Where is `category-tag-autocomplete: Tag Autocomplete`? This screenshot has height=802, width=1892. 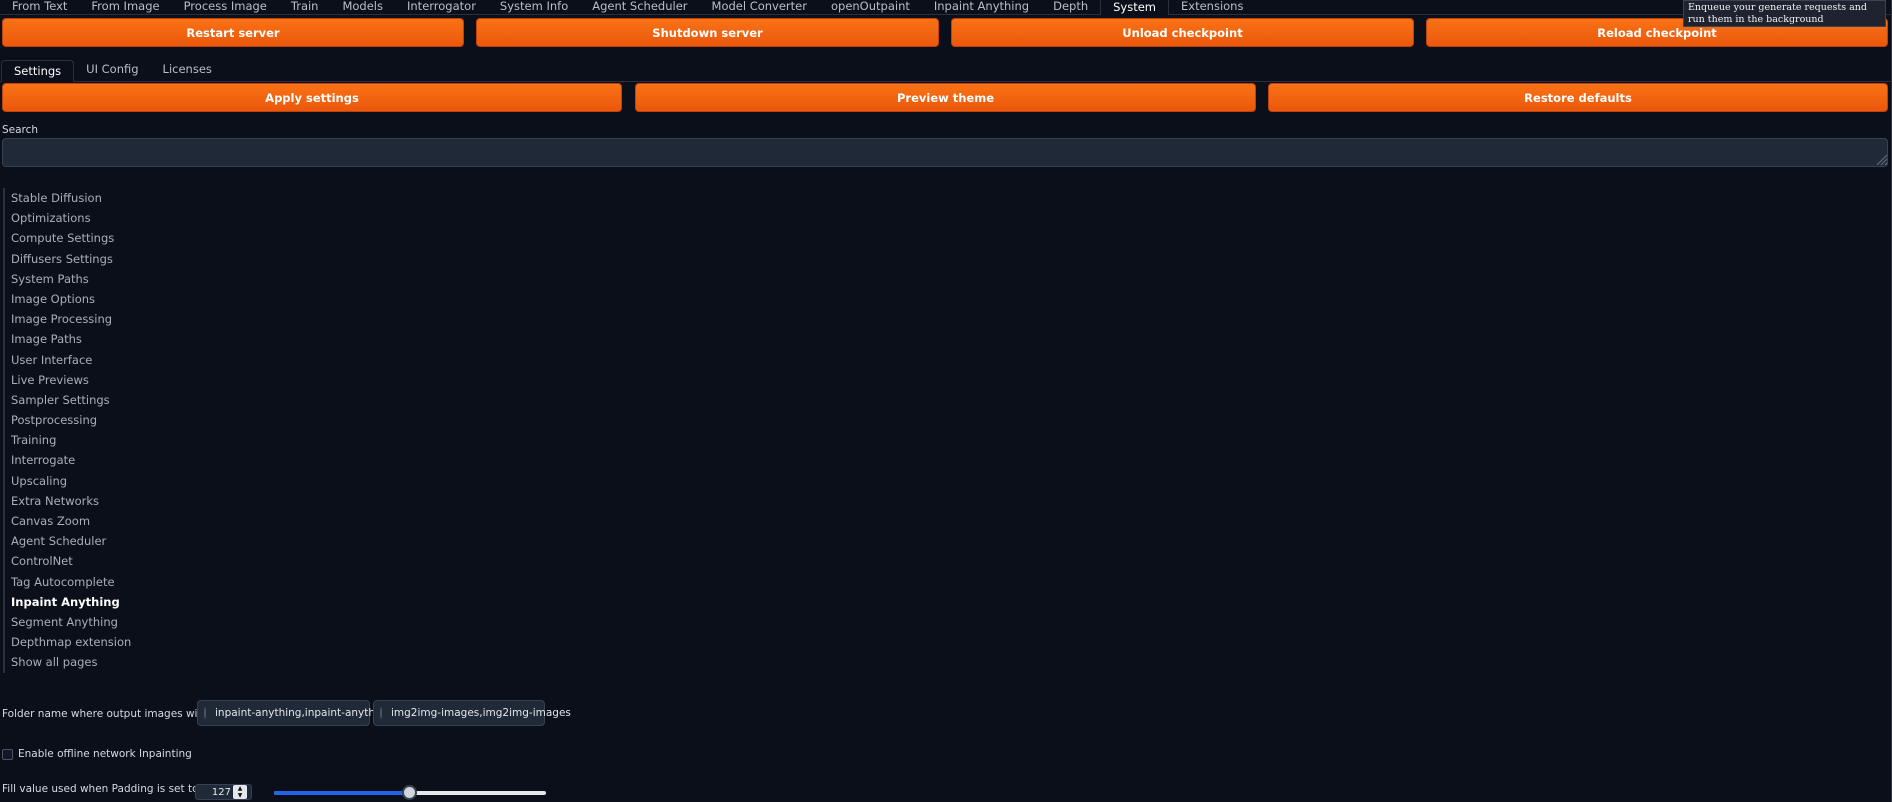
category-tag-autocomplete: Tag Autocomplete is located at coordinates (103, 581).